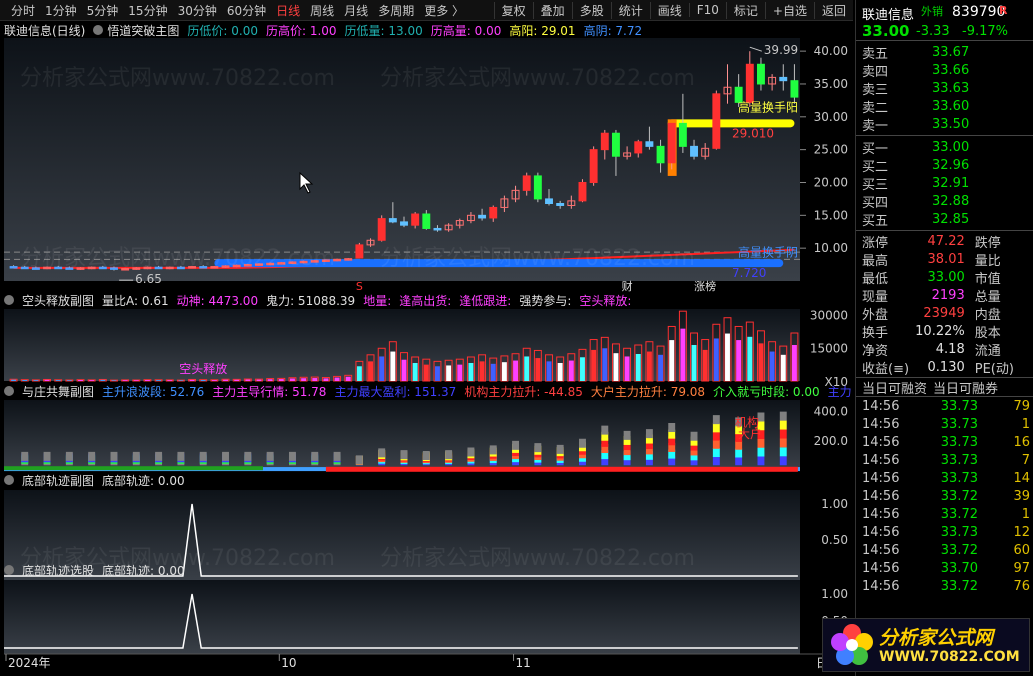 Image resolution: width=1033 pixels, height=676 pixels. Describe the element at coordinates (944, 586) in the screenshot. I see `trade-row: 14:56 33.72 76` at that location.